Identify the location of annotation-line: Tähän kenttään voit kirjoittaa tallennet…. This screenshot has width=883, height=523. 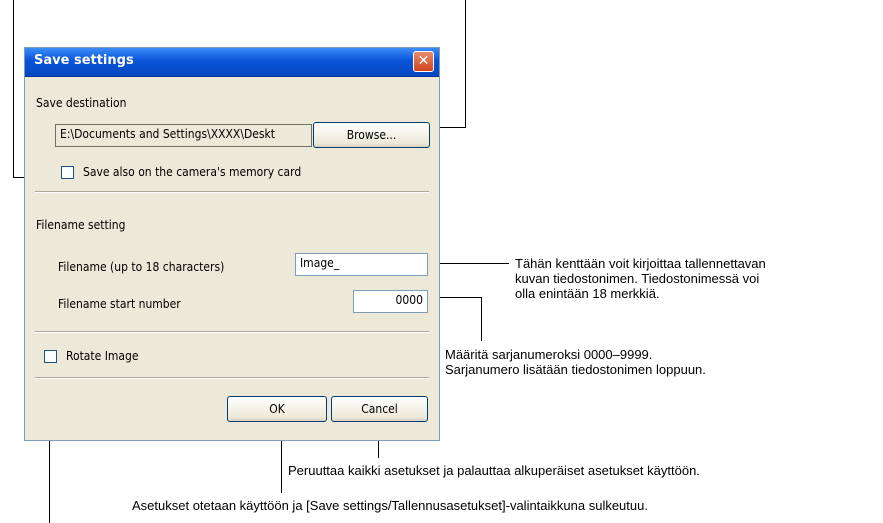
(640, 263).